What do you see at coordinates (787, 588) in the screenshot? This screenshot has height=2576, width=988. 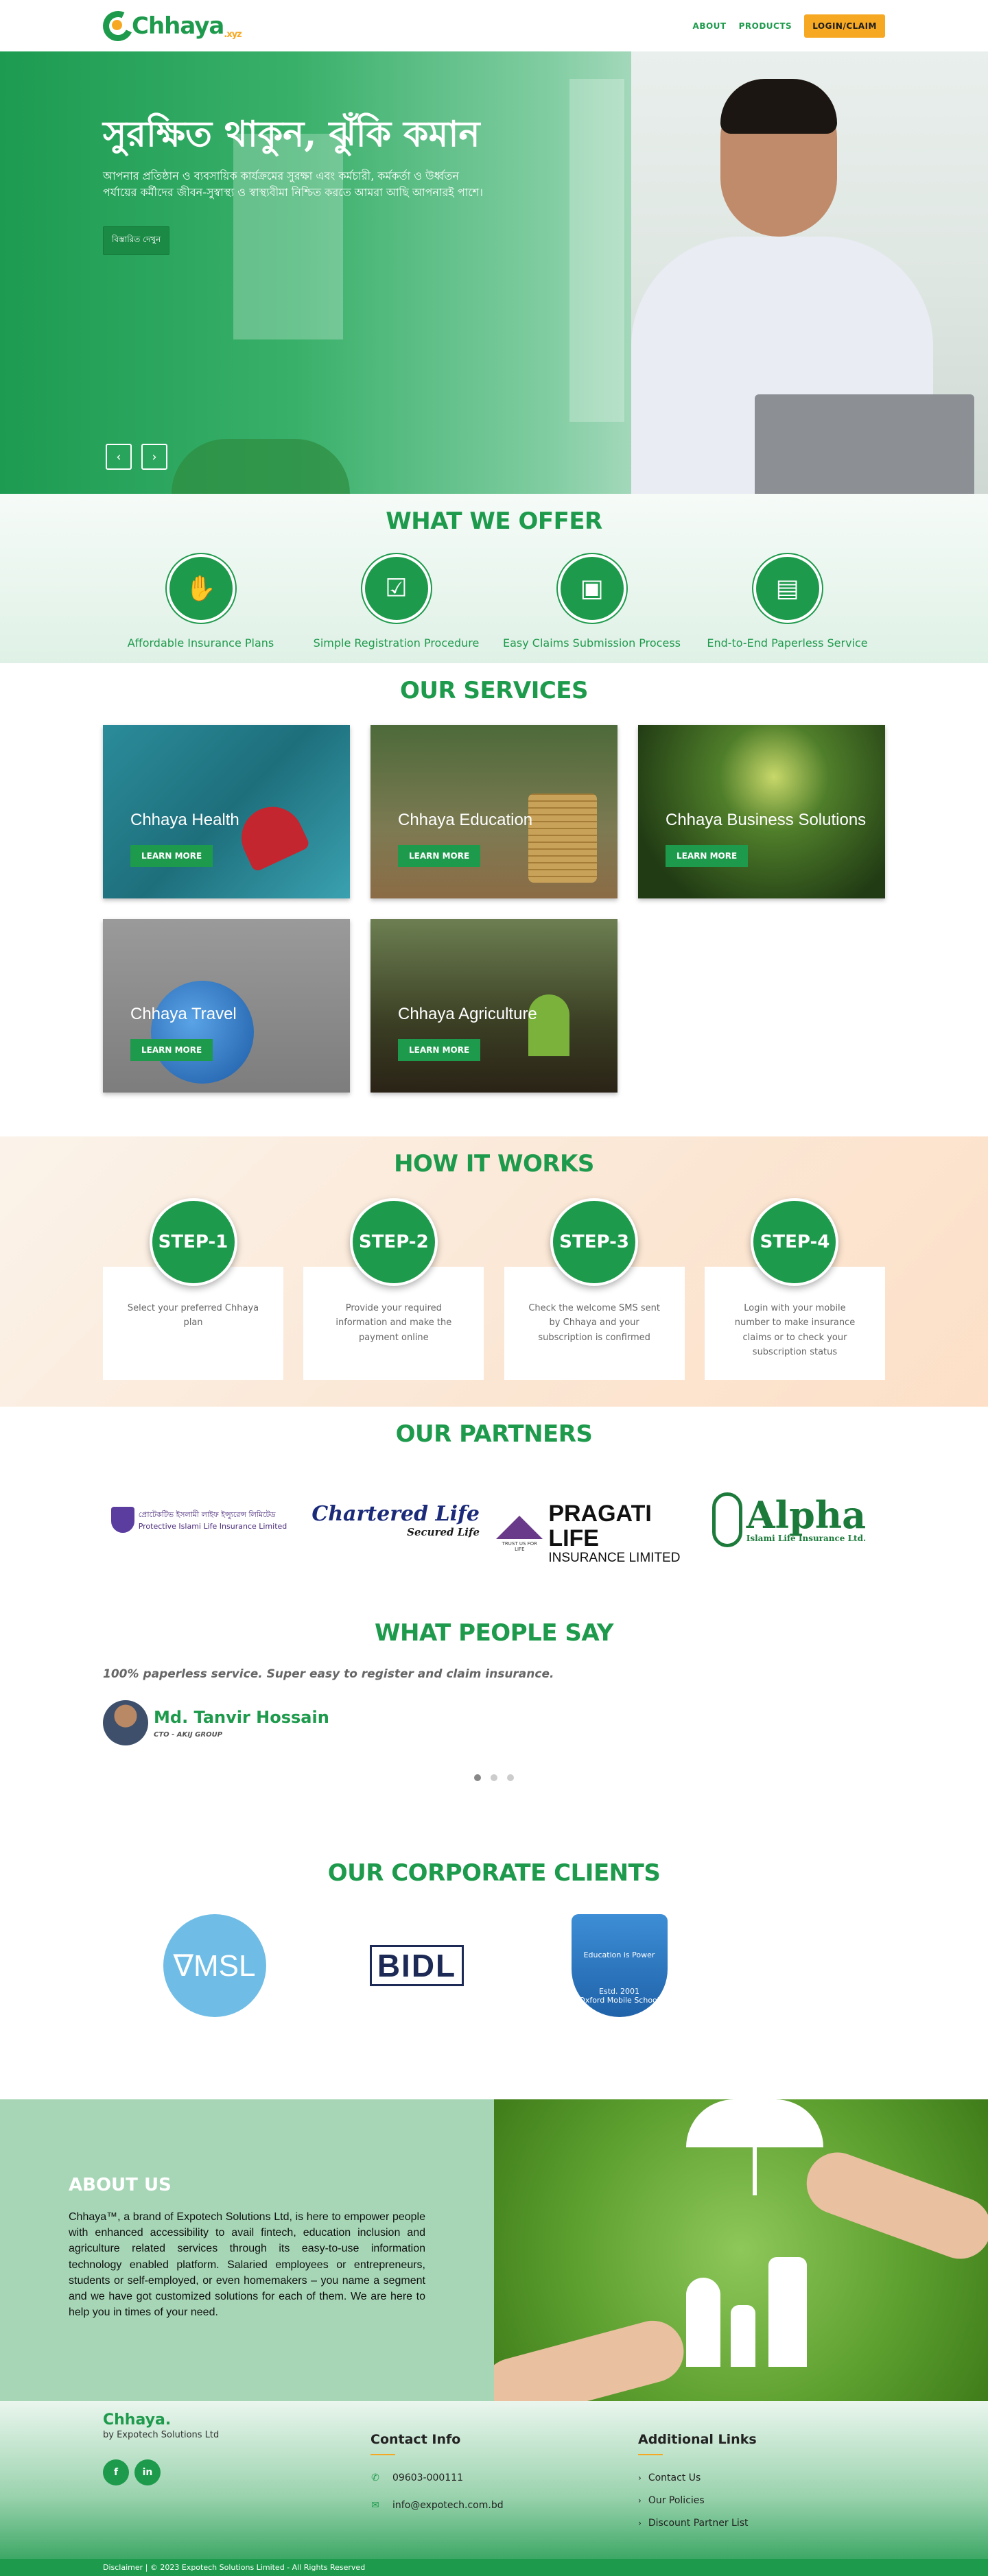 I see `document-mouse-icon: ▤` at bounding box center [787, 588].